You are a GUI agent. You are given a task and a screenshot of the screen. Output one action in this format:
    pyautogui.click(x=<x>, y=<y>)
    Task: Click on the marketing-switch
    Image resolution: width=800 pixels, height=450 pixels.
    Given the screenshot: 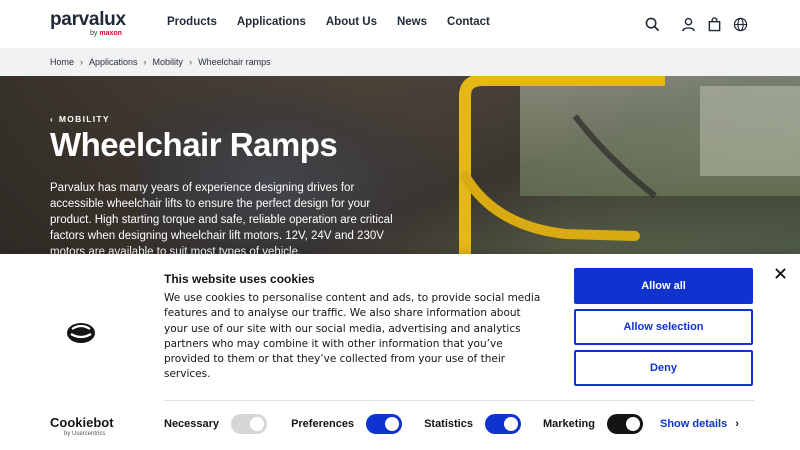 What is the action you would take?
    pyautogui.click(x=624, y=424)
    